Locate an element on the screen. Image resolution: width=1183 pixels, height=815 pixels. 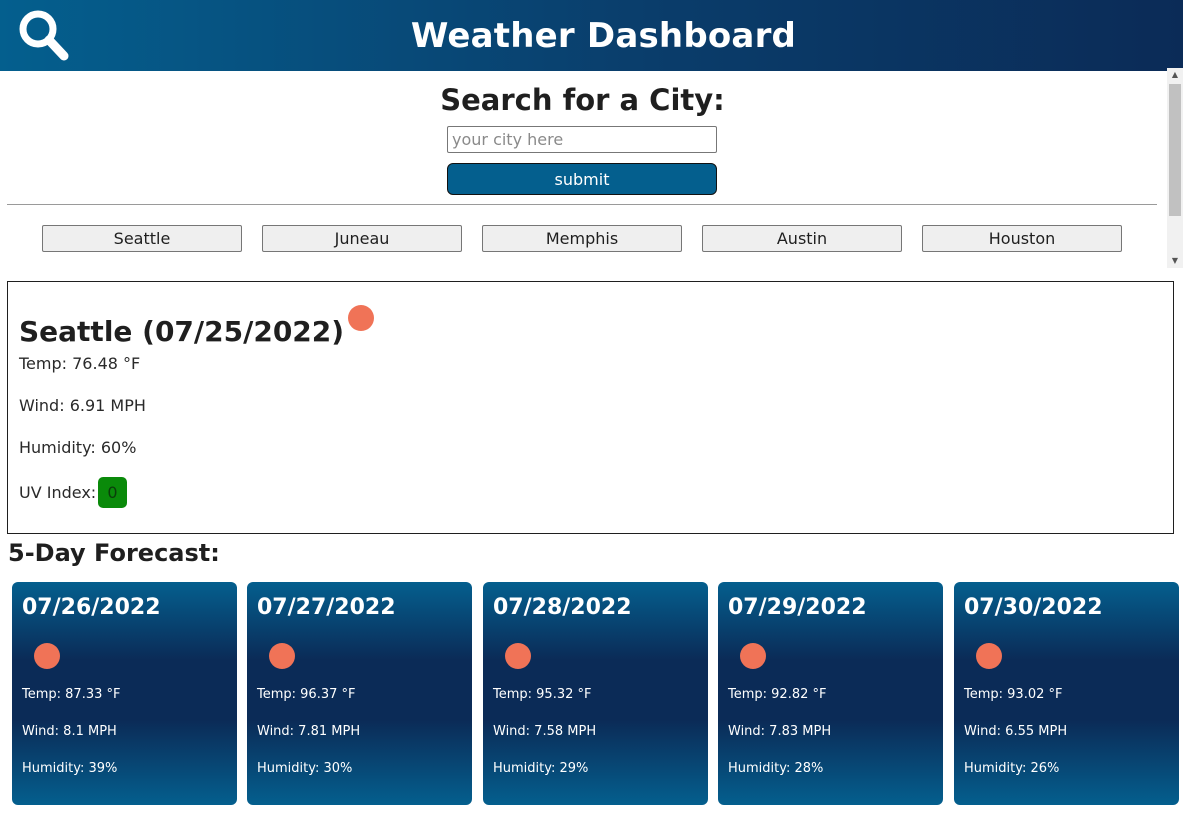
forecast-date: 07/27/2022 is located at coordinates (326, 607).